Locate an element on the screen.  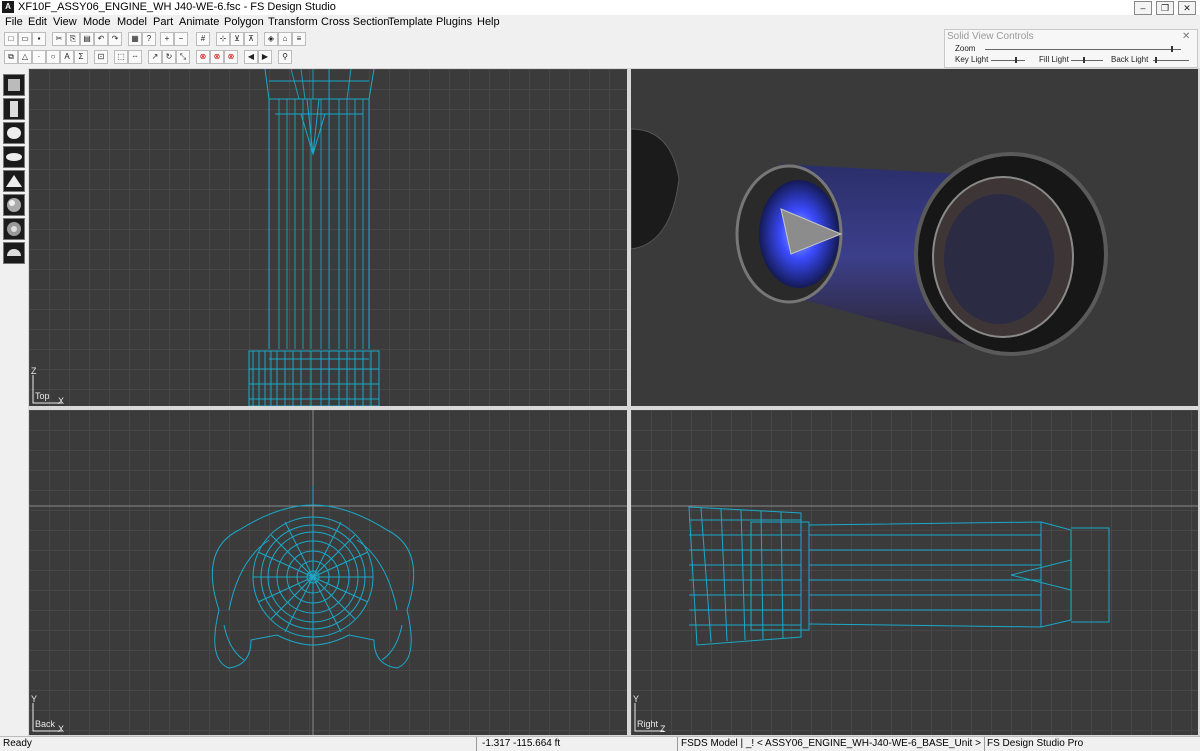
main-toolbar: □ ▭ ▪ ✂ ⎘ ▤ ↶ ↷ ▦ ? + − # ⊹ ⊻ ⊼ ◈ ⌂ ≡ is located at coordinates (160, 39).